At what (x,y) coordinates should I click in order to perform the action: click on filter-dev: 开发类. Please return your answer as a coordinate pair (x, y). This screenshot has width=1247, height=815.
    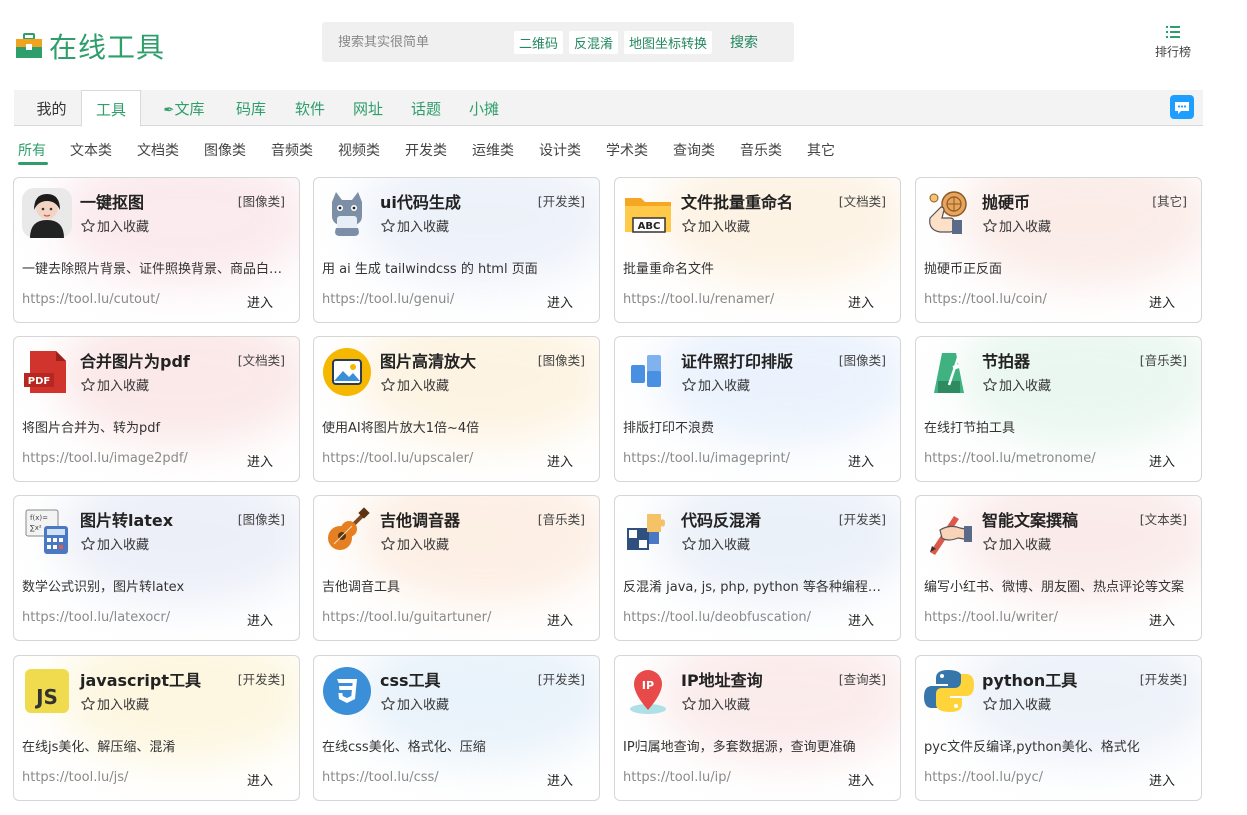
    Looking at the image, I should click on (426, 150).